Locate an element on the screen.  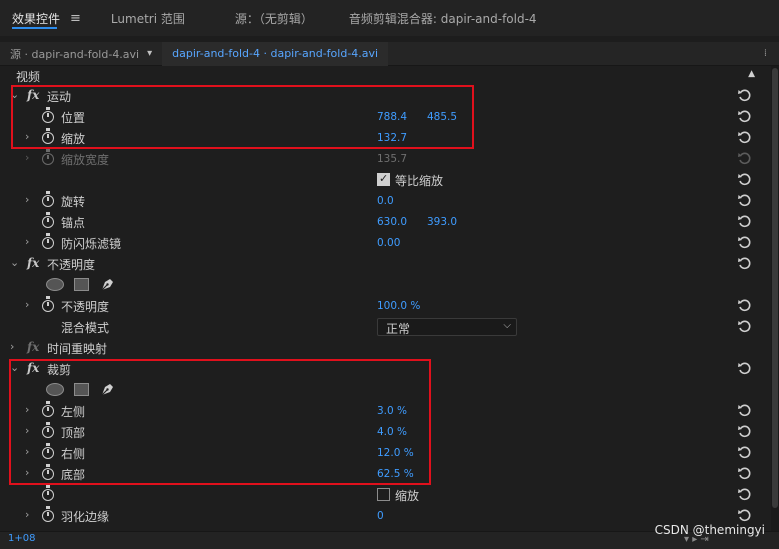
property-row-opacity: › 不透明度 100.0 % is located at coordinates (385, 306).